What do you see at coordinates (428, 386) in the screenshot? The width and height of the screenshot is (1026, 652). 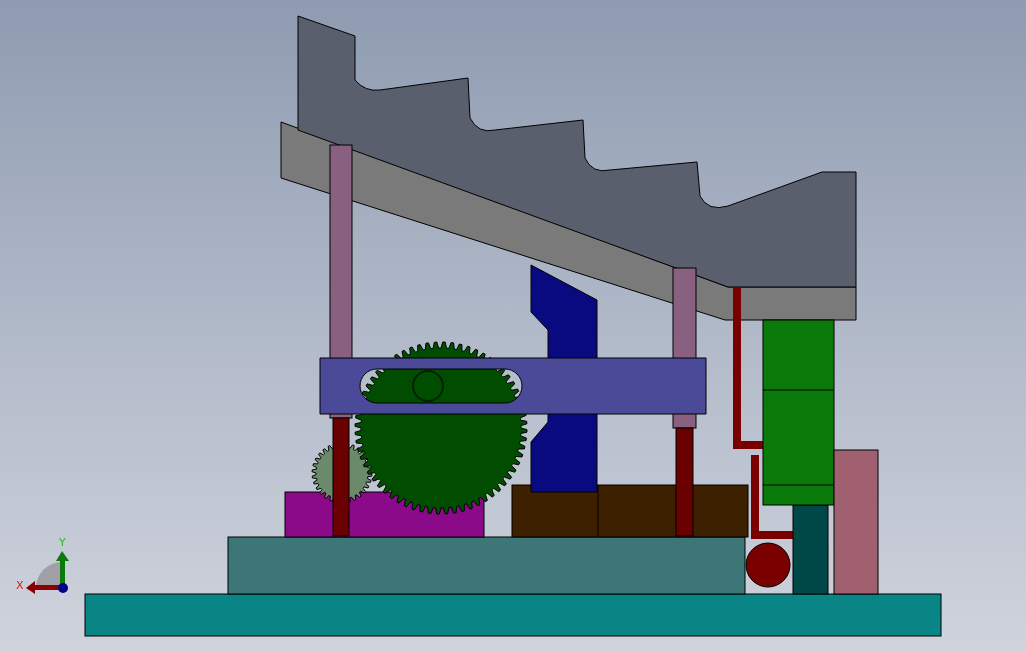 I see `pivot-pin` at bounding box center [428, 386].